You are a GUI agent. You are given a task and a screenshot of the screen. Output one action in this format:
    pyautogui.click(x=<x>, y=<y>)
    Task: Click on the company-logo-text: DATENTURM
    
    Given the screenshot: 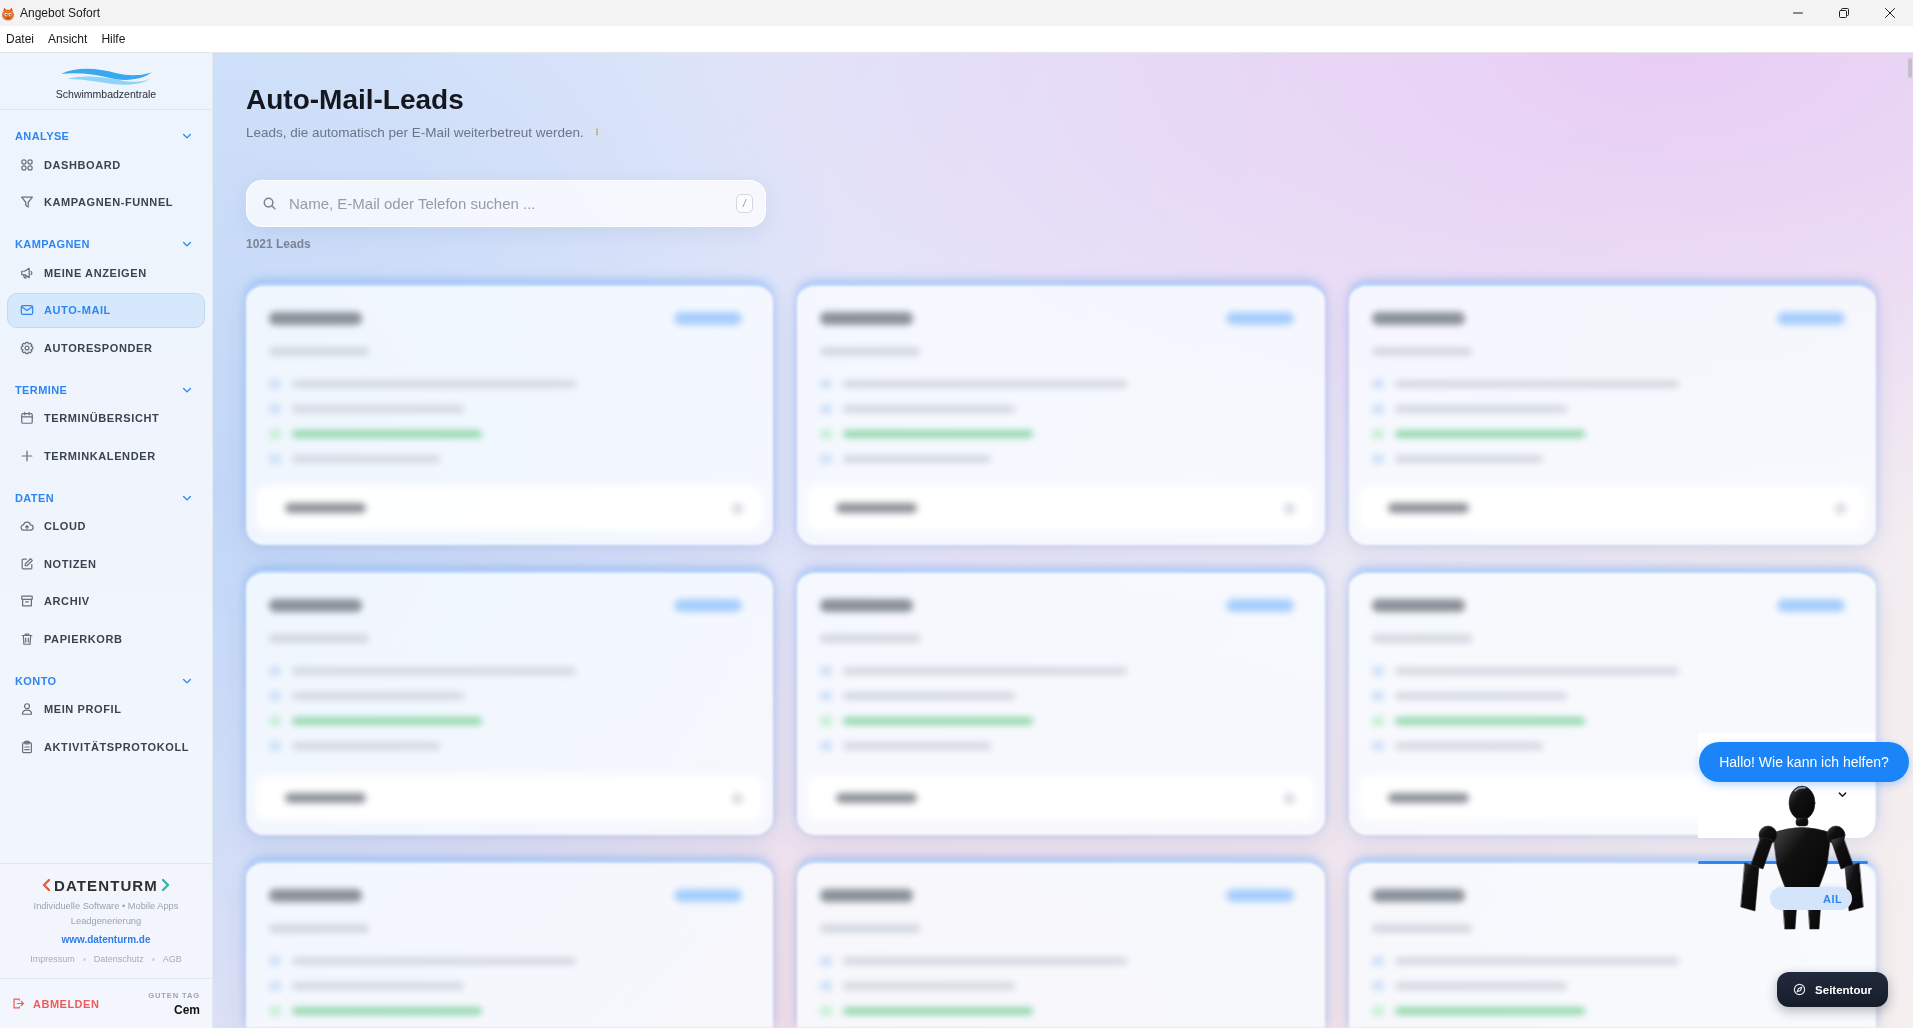 What is the action you would take?
    pyautogui.click(x=106, y=885)
    